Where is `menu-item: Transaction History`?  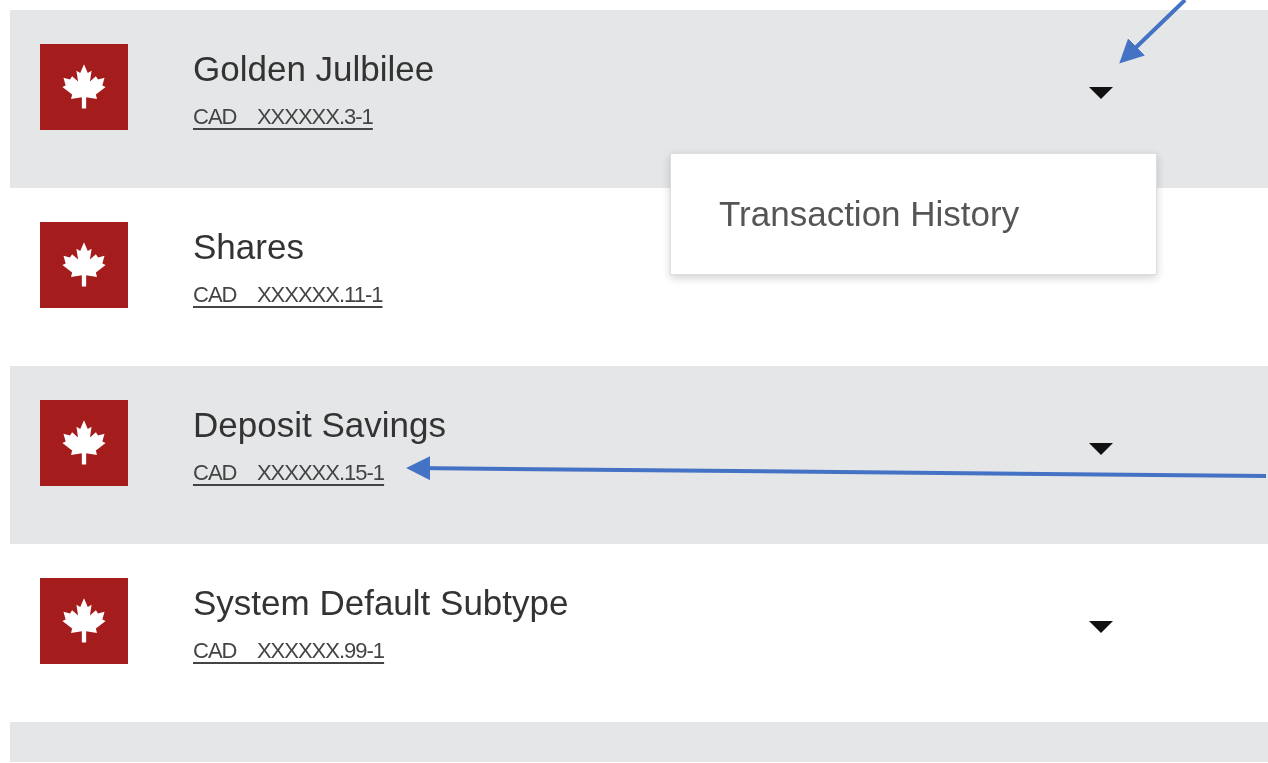 menu-item: Transaction History is located at coordinates (869, 214).